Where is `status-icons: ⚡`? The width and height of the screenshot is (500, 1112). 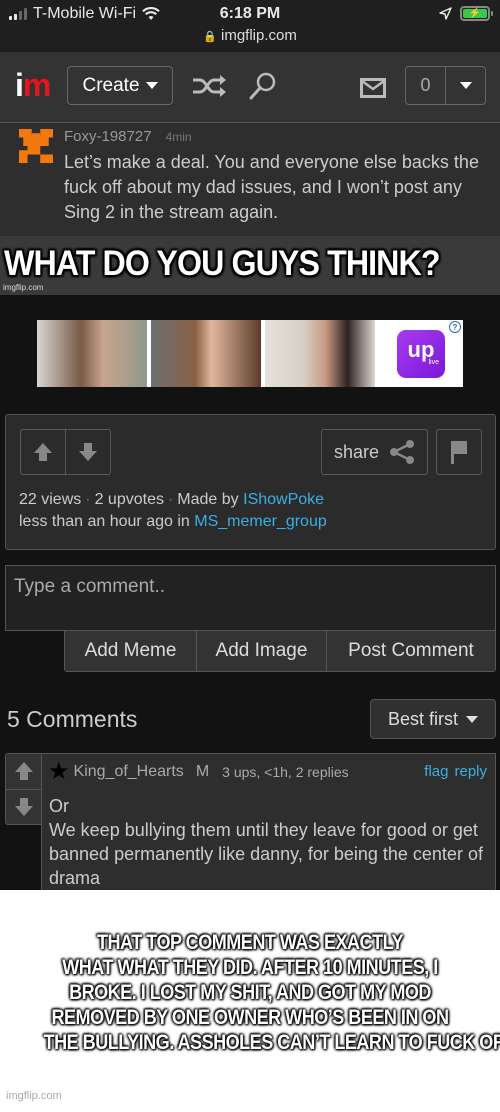
status-icons: ⚡ is located at coordinates (466, 13).